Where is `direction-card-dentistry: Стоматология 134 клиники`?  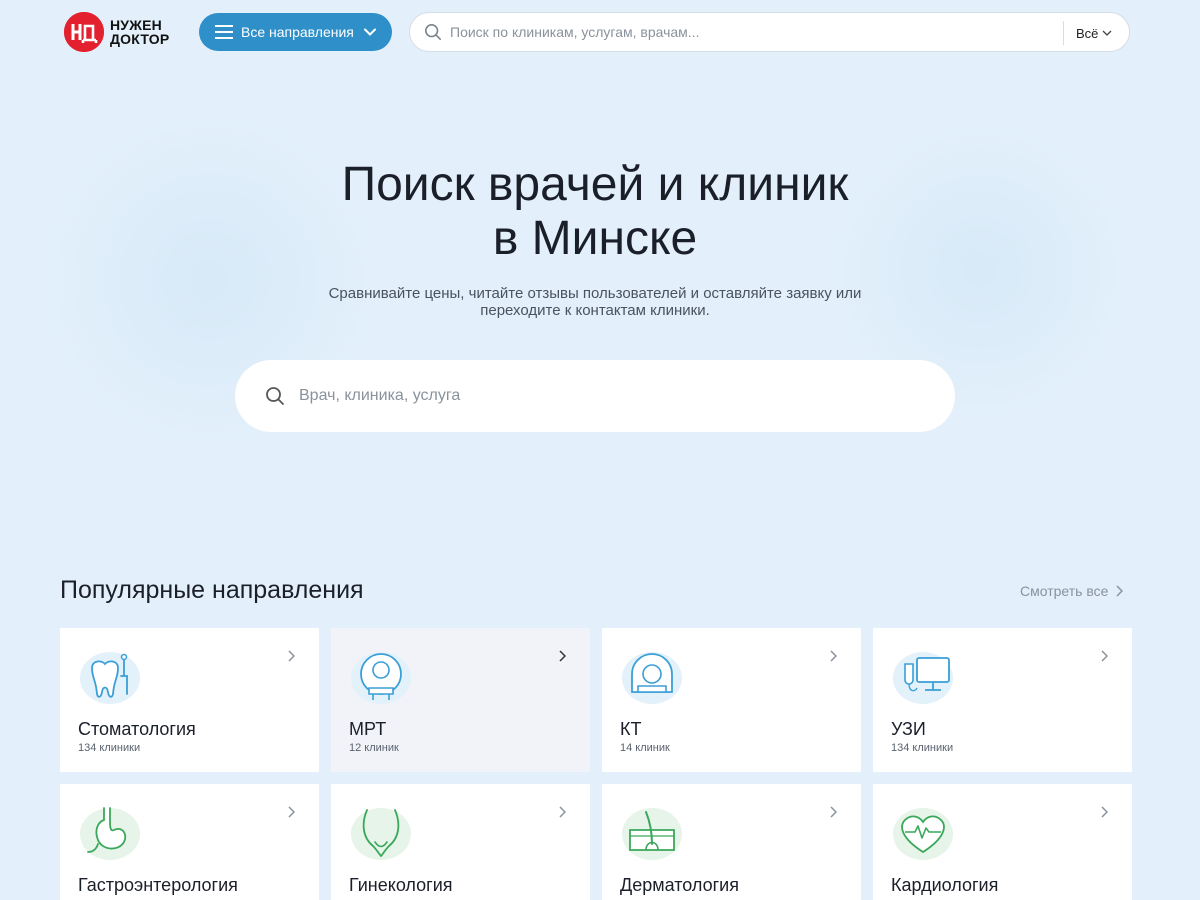
direction-card-dentistry: Стоматология 134 клиники is located at coordinates (189, 700).